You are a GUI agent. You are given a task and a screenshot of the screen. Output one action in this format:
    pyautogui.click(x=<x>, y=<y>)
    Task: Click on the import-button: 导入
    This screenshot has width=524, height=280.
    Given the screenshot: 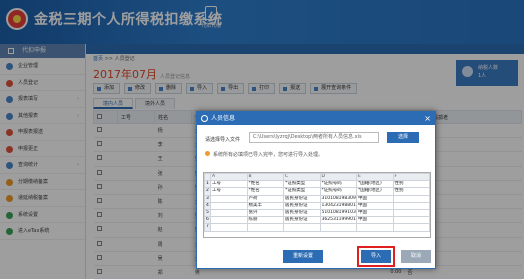 What is the action you would take?
    pyautogui.click(x=376, y=256)
    